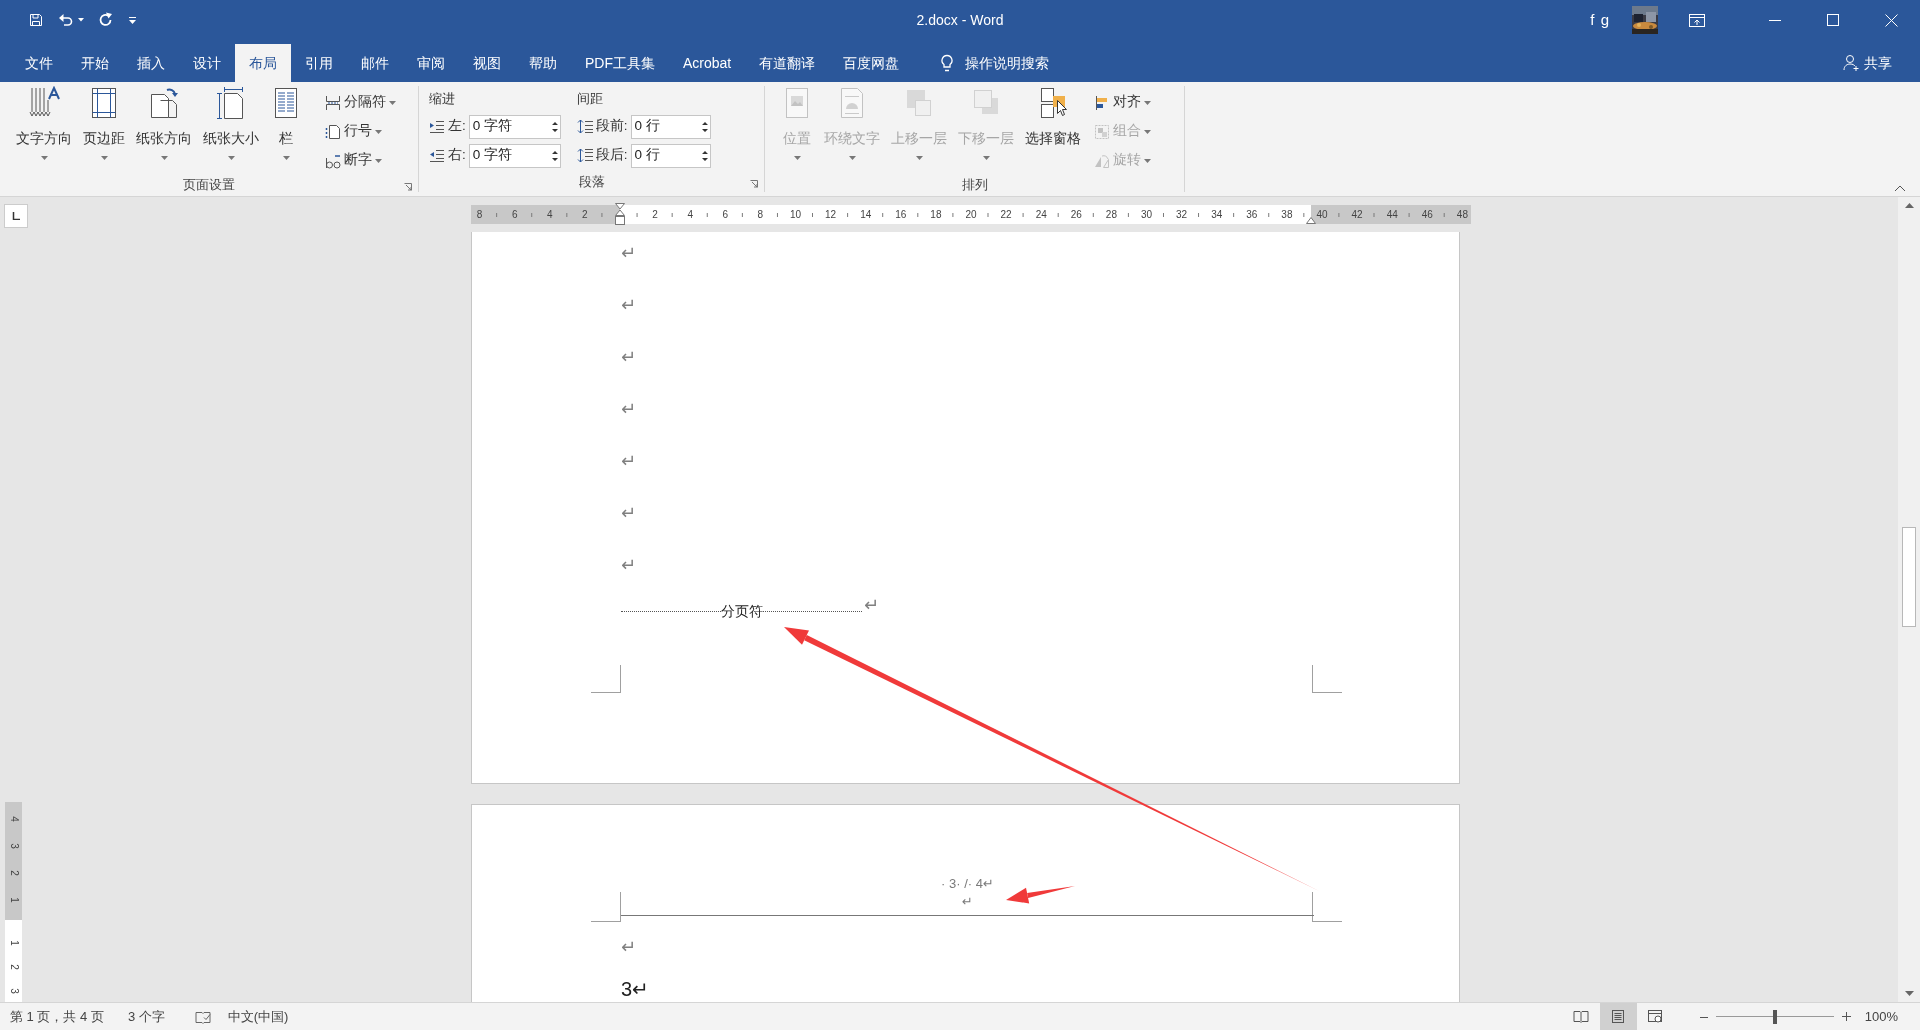 This screenshot has height=1030, width=1920. What do you see at coordinates (760, 214) in the screenshot?
I see `ruler-number: 8` at bounding box center [760, 214].